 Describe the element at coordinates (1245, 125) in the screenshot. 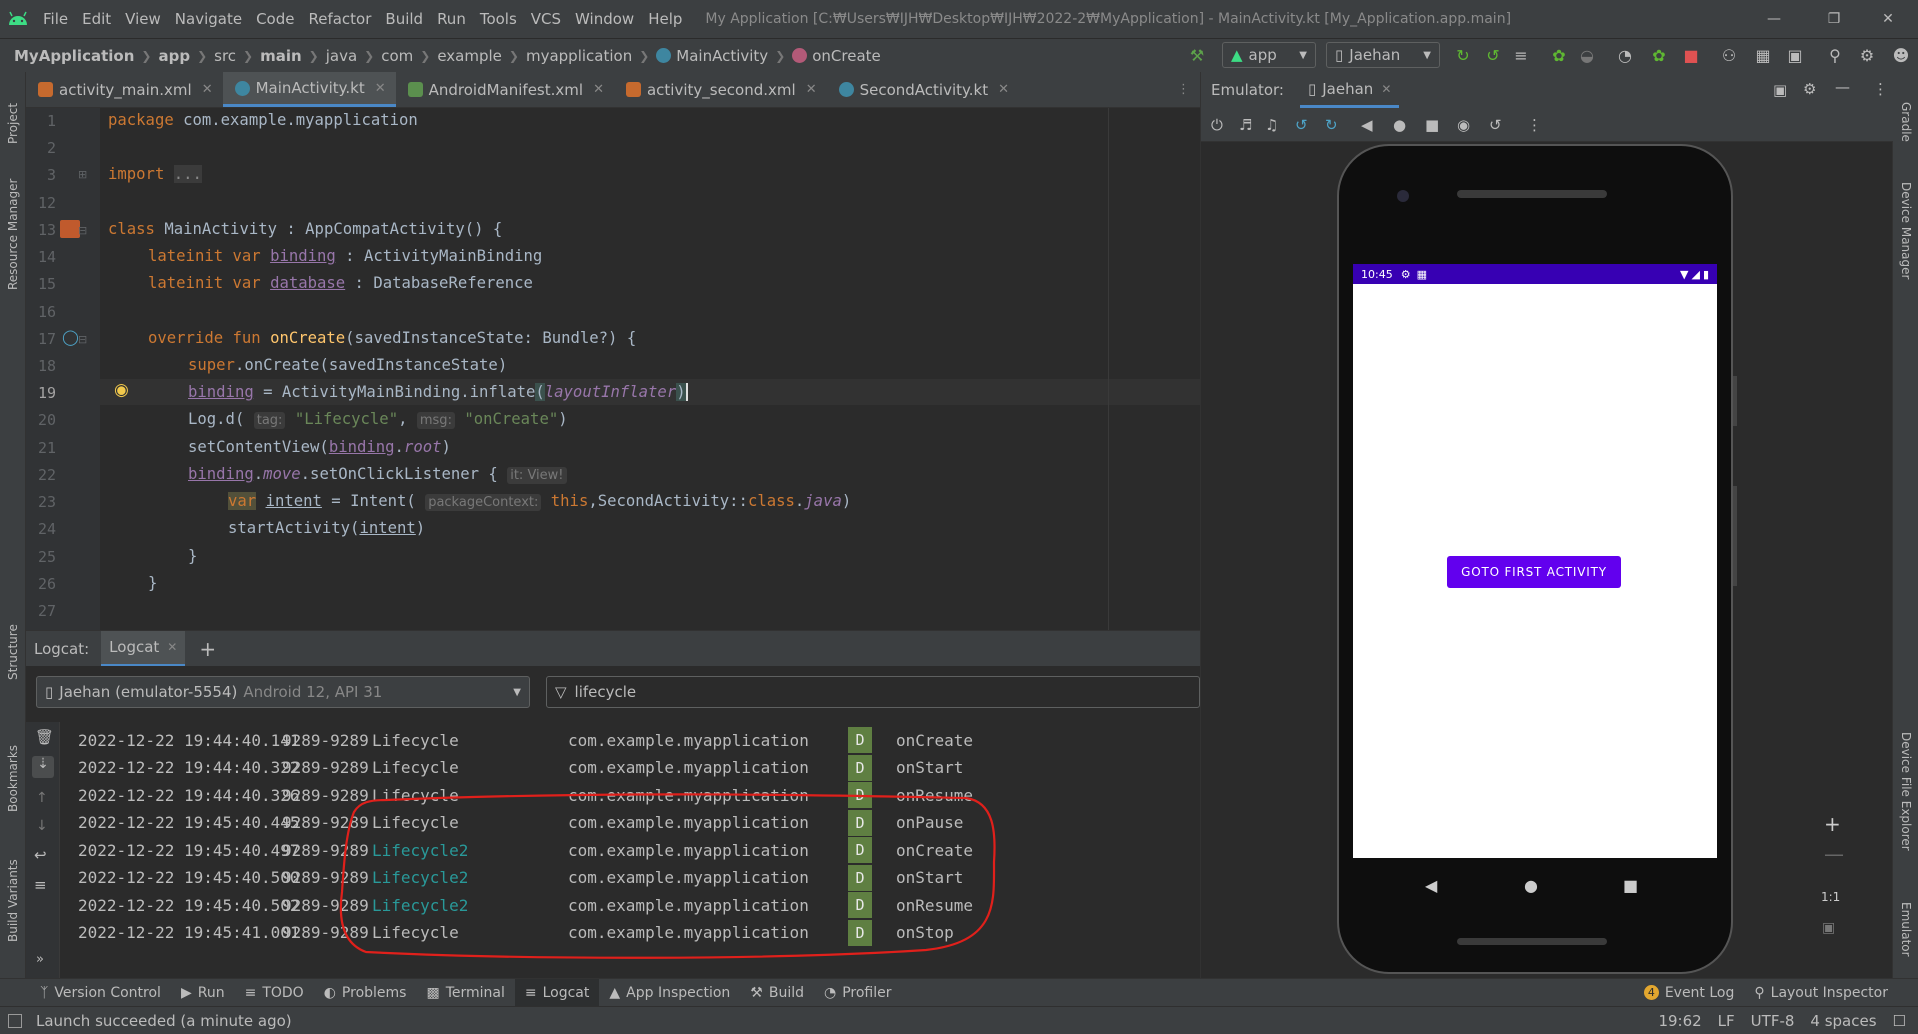

I see `volume-up-icon: ♬` at that location.